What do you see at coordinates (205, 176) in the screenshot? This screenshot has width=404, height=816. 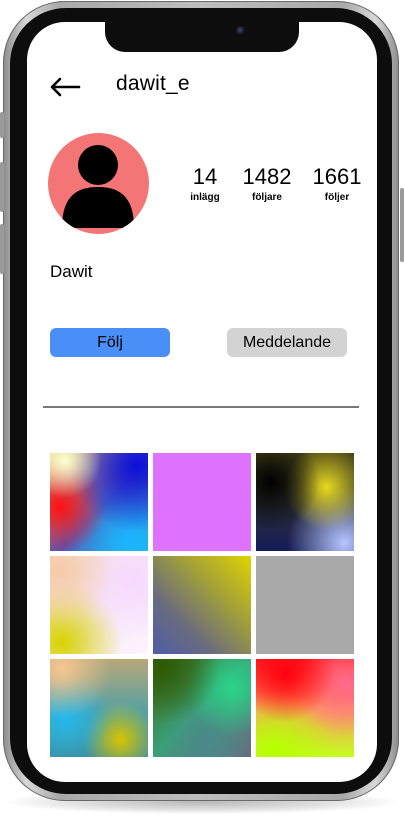 I see `stat-posts-count: 14` at bounding box center [205, 176].